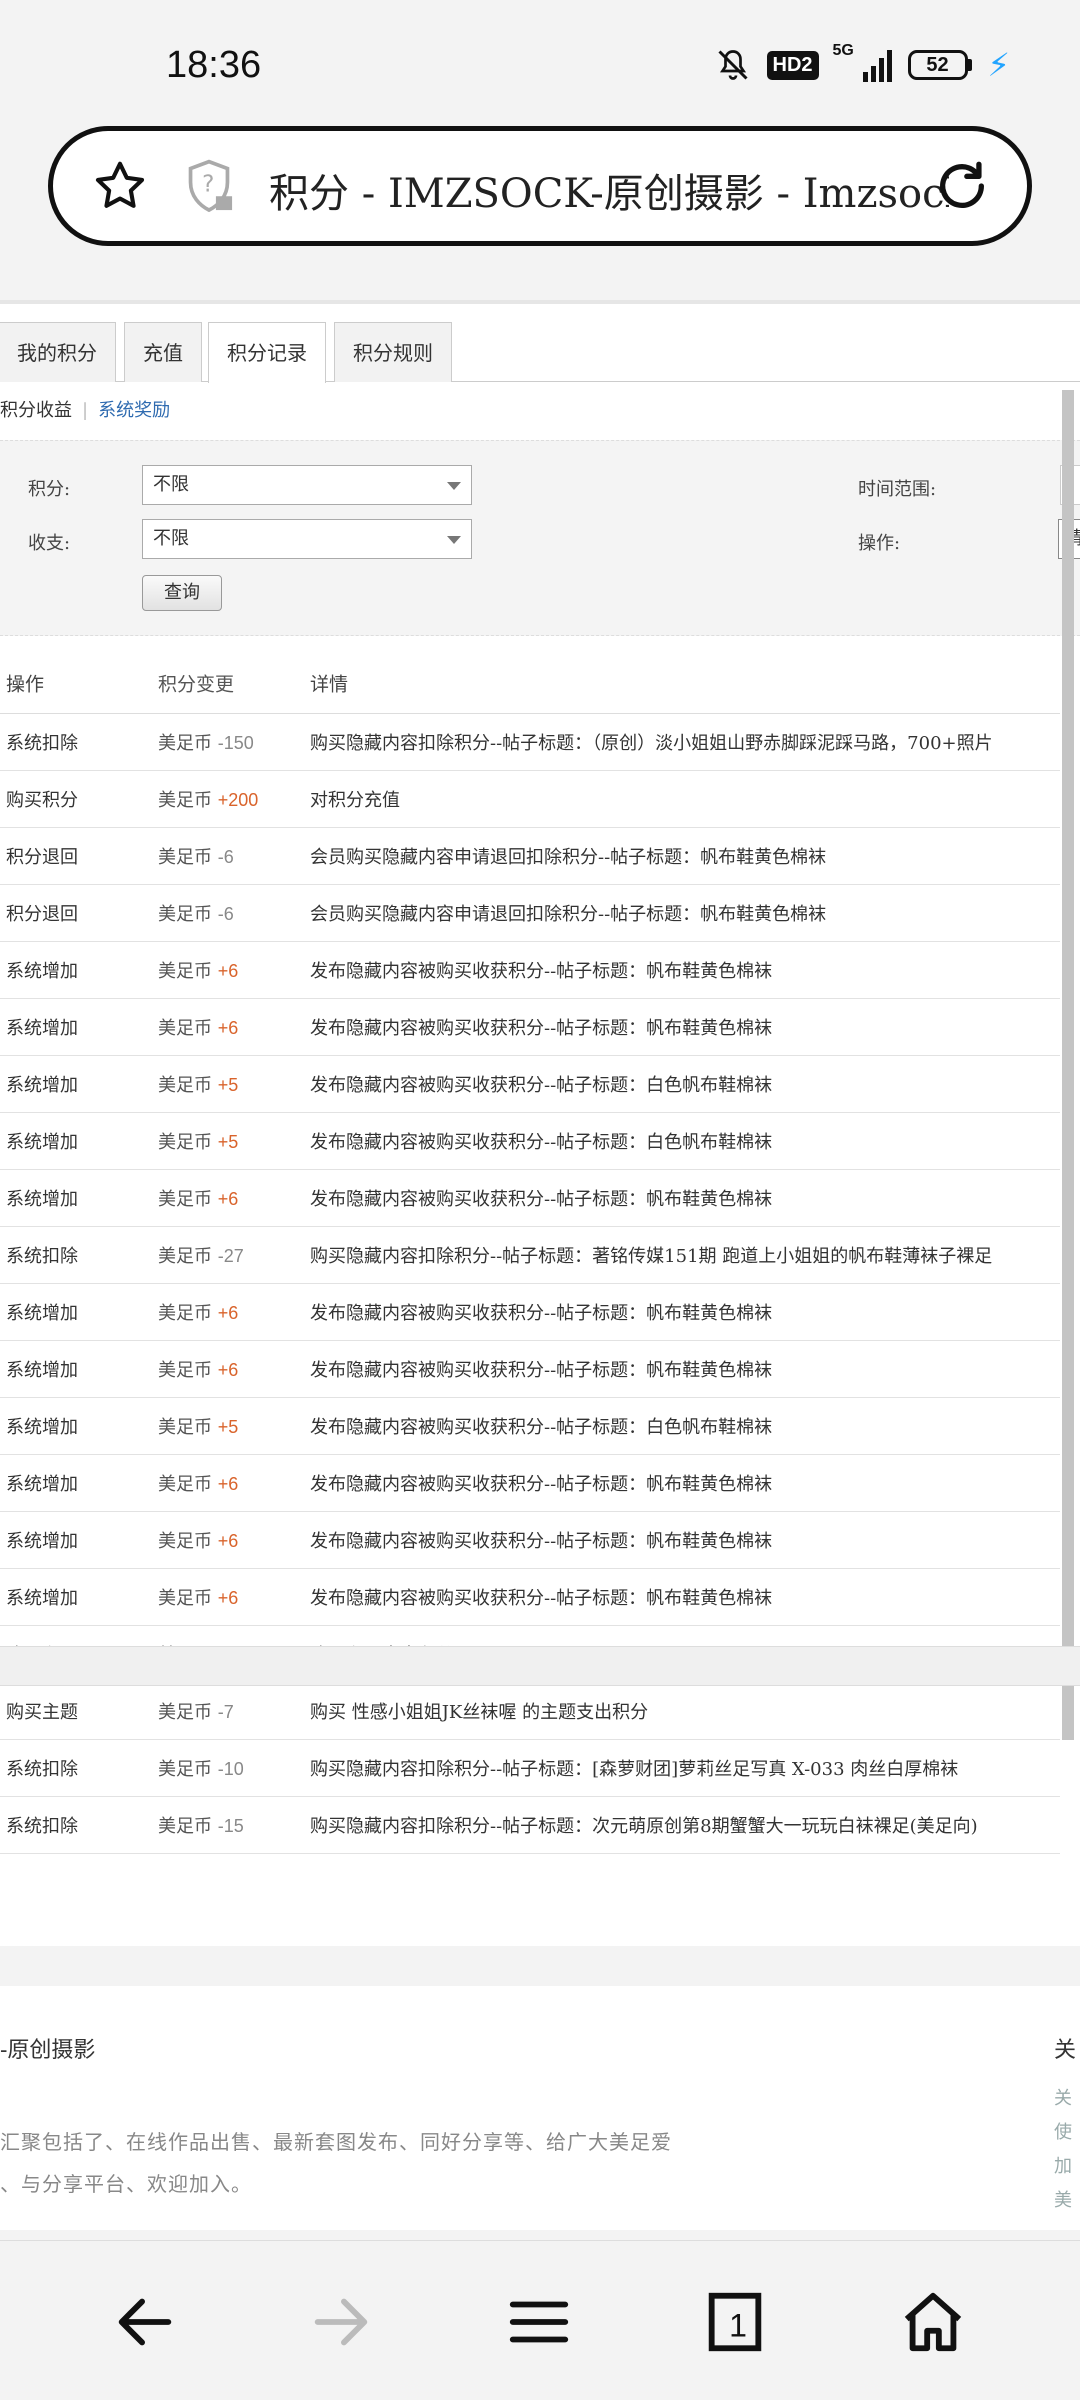  What do you see at coordinates (48, 2050) in the screenshot?
I see `footer-title: -原创摄影` at bounding box center [48, 2050].